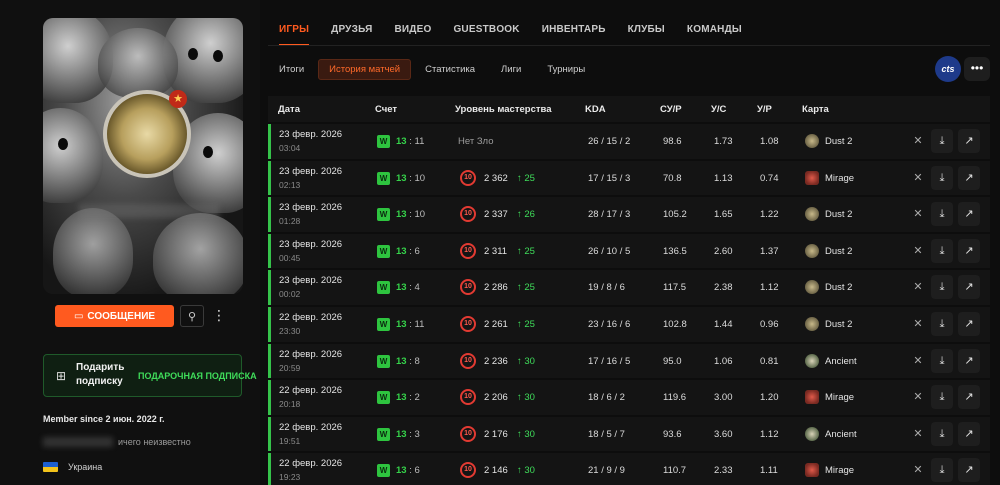  I want to click on adr-value: 105.2, so click(675, 215).